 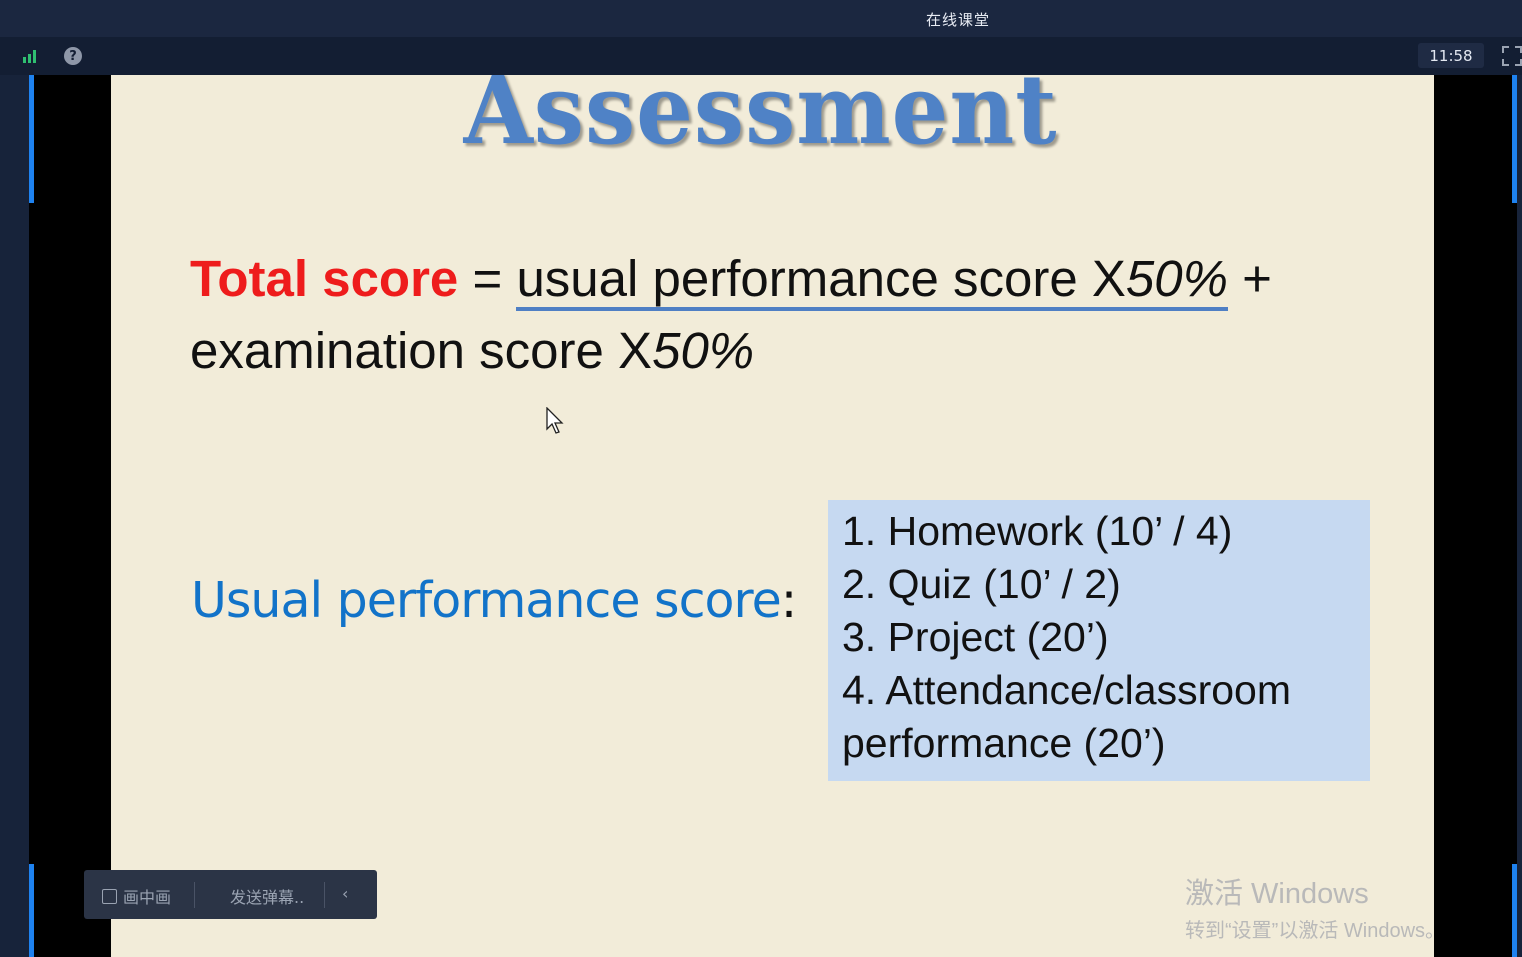 What do you see at coordinates (267, 896) in the screenshot?
I see `send-danmaku-input: 发送弹幕..` at bounding box center [267, 896].